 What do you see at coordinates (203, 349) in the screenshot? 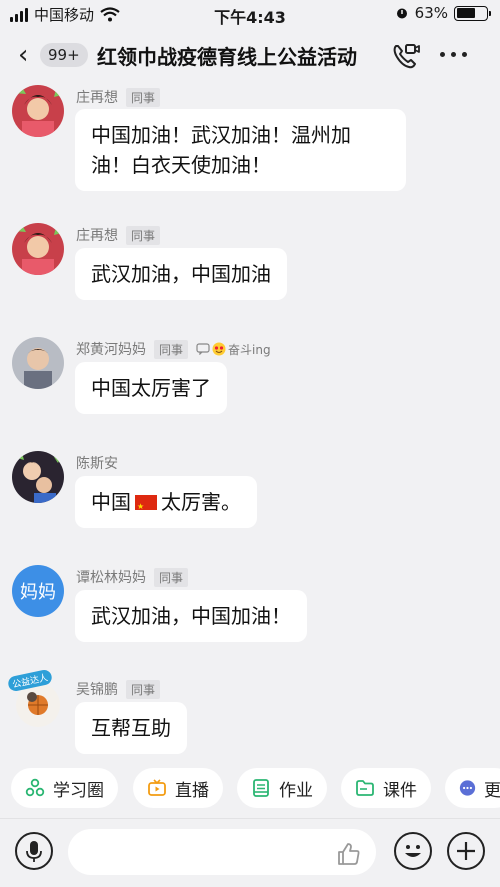
I see `chat-bubble-icon` at bounding box center [203, 349].